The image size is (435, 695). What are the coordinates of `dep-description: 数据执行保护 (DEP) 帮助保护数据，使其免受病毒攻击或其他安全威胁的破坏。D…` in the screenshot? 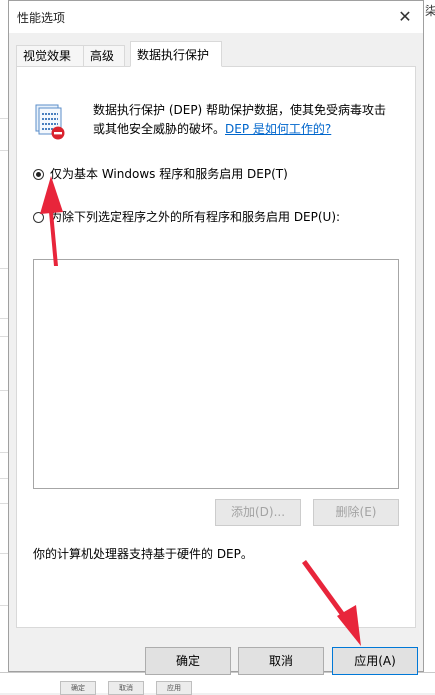 It's located at (243, 120).